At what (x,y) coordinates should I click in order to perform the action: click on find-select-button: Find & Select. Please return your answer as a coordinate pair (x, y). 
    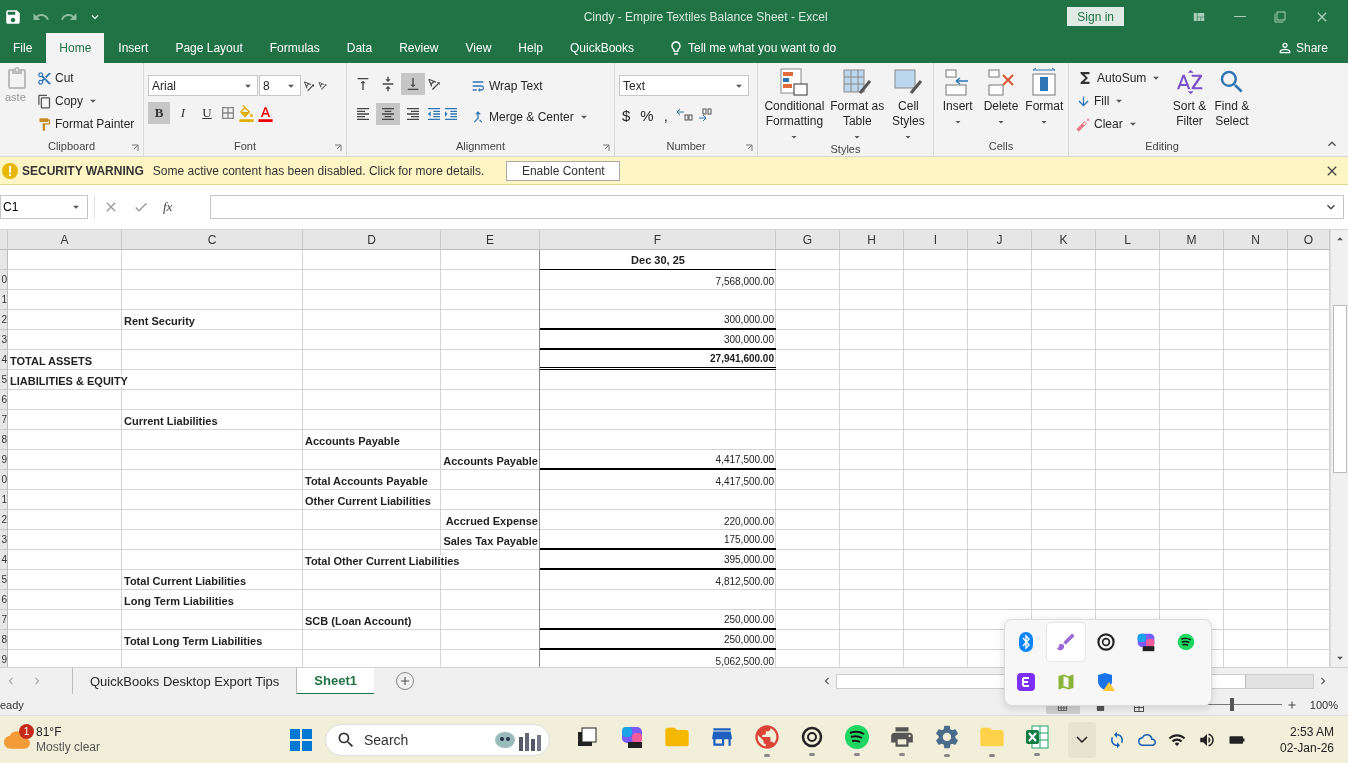
    Looking at the image, I should click on (1231, 103).